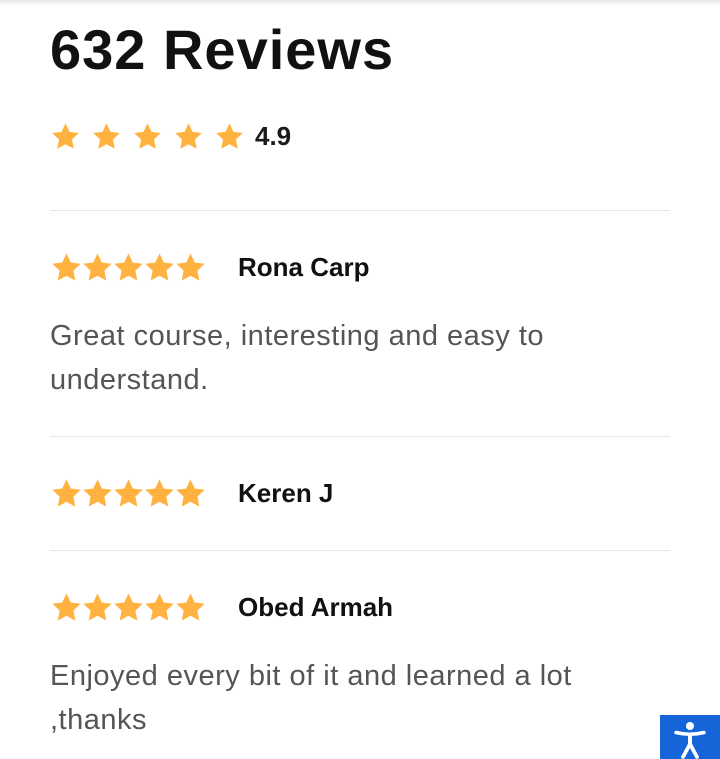 Image resolution: width=720 pixels, height=759 pixels. Describe the element at coordinates (286, 492) in the screenshot. I see `reviewer-name: Keren J` at that location.